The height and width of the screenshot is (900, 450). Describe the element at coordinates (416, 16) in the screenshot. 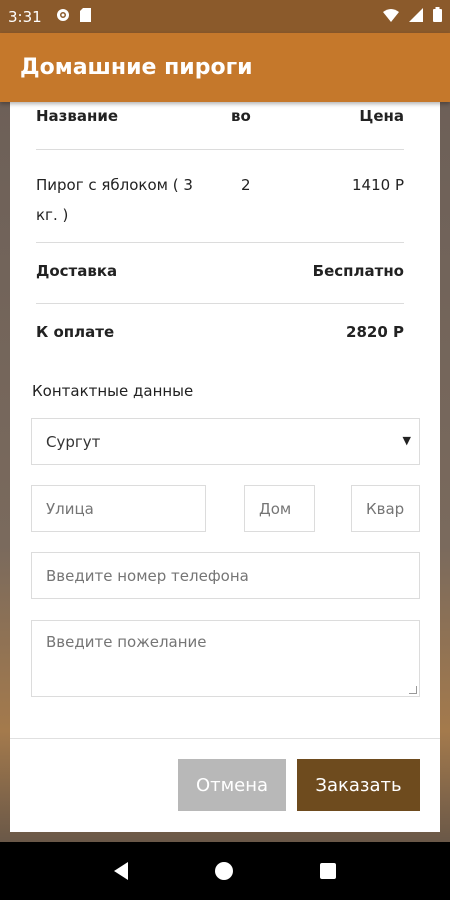

I see `signal-icon` at that location.